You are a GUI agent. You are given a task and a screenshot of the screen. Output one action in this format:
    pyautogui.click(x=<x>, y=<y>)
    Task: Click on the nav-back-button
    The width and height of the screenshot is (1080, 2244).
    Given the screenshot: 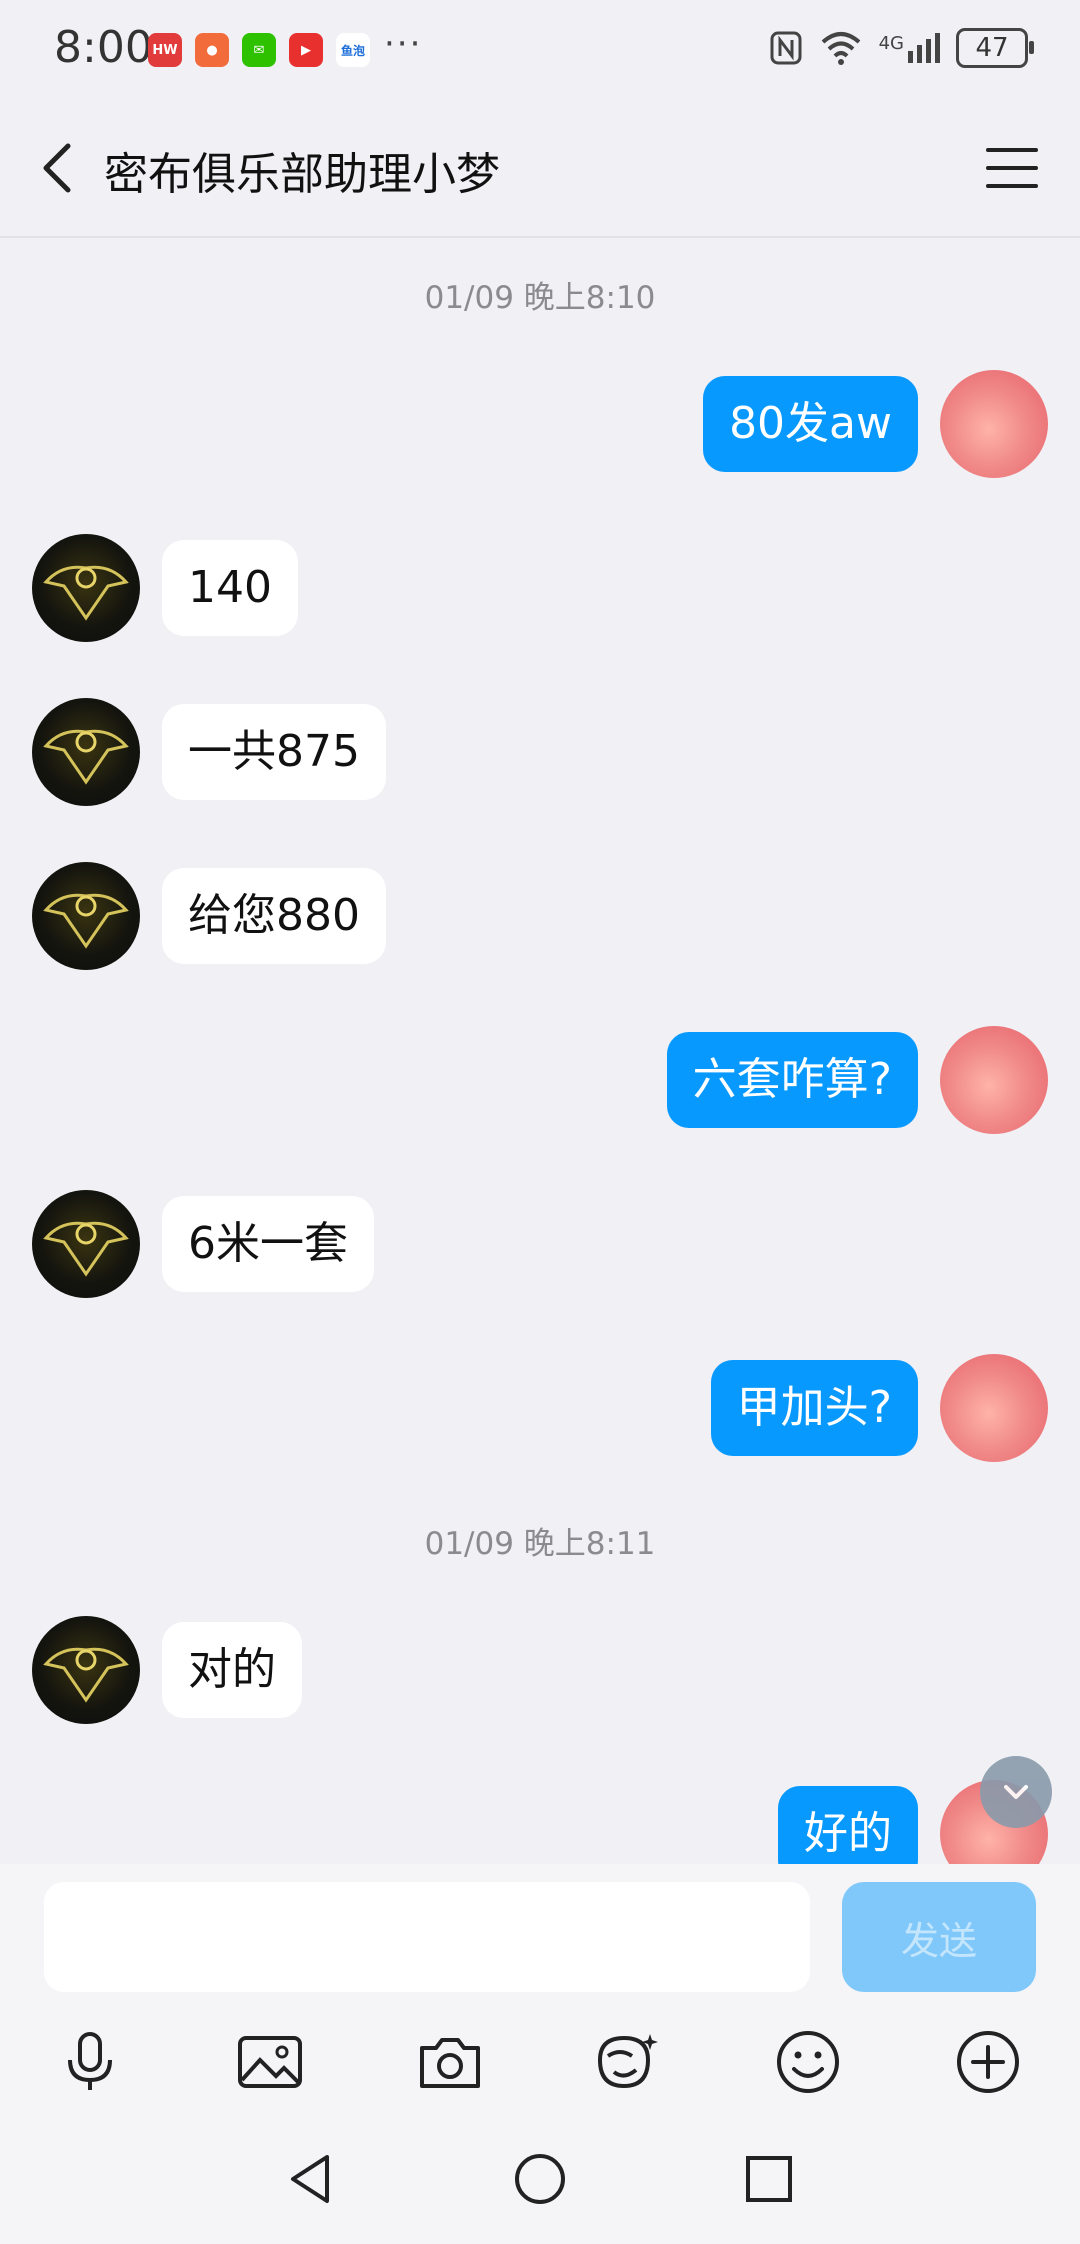 What is the action you would take?
    pyautogui.click(x=311, y=2179)
    